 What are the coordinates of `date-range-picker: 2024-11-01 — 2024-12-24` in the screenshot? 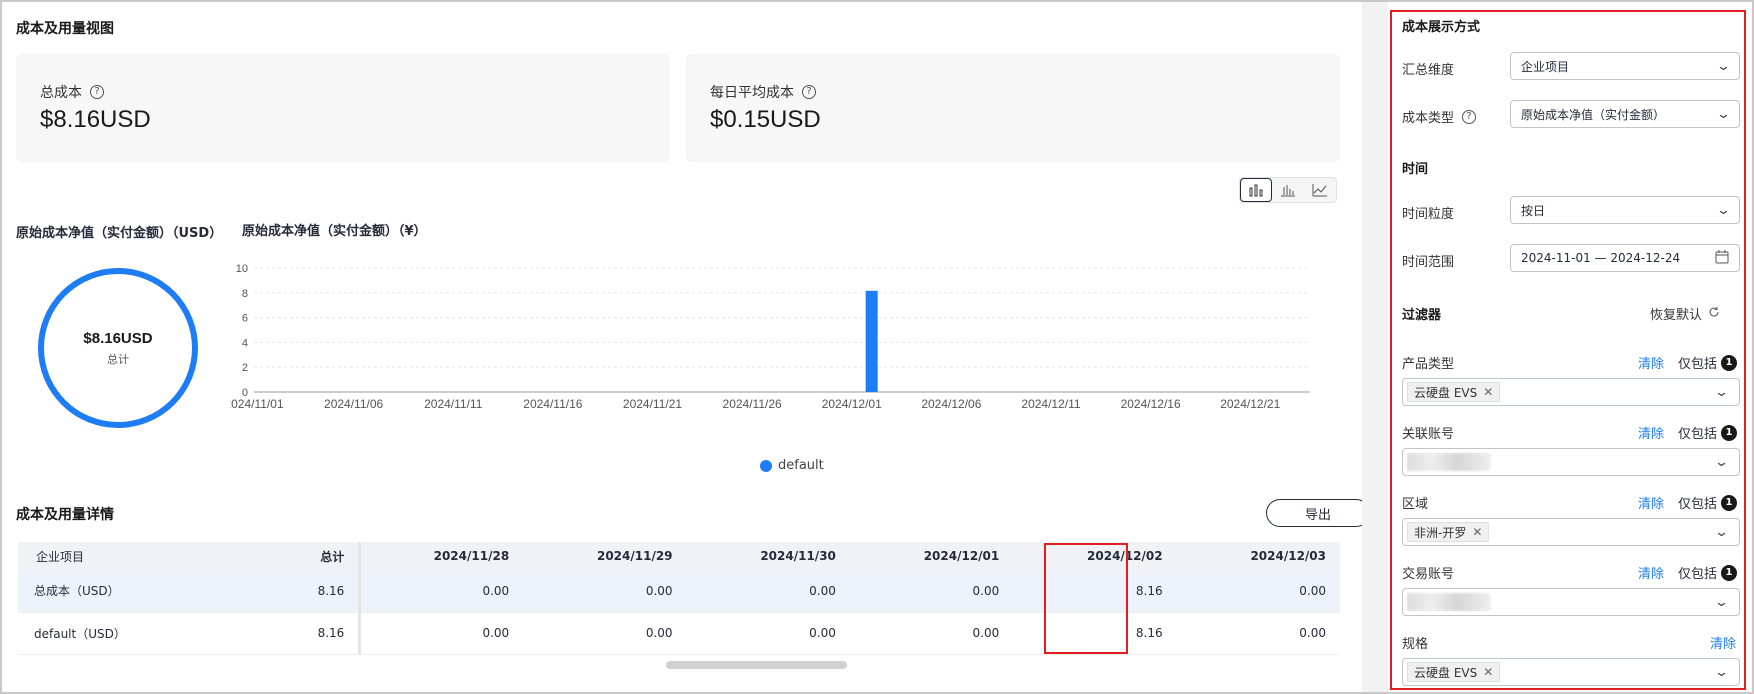 It's located at (1625, 258).